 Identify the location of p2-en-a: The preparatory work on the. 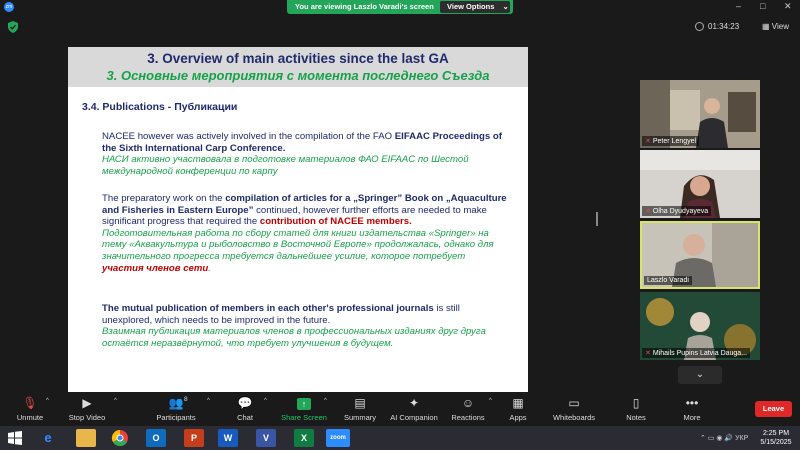
(164, 198).